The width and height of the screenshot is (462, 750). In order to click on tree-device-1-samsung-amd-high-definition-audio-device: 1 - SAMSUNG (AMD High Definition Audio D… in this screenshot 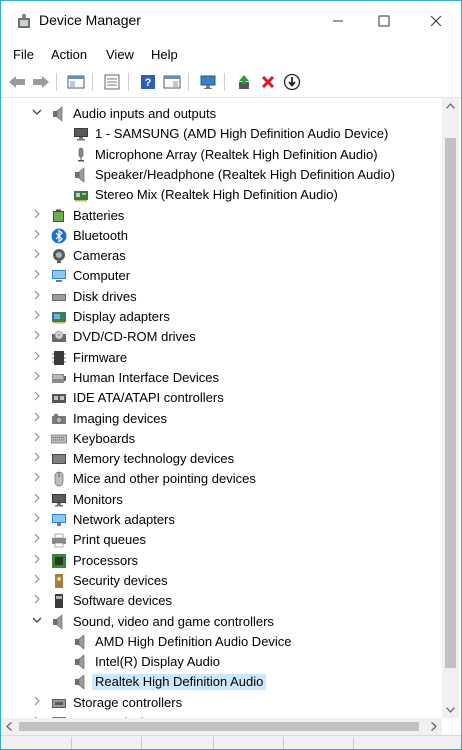, I will do `click(221, 134)`.